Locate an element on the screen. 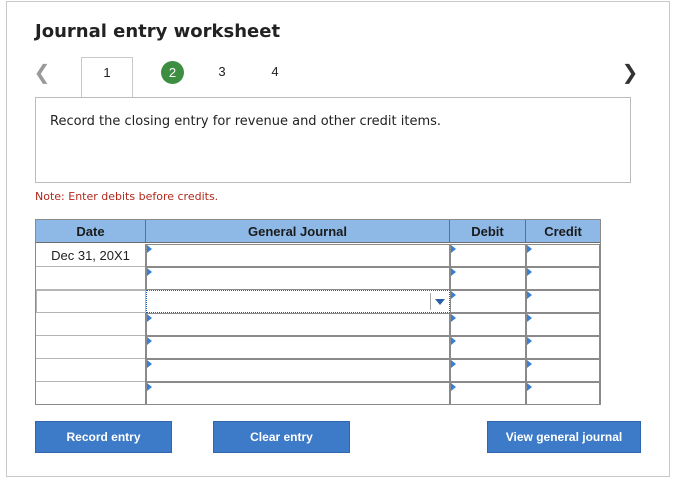 This screenshot has width=678, height=481. dropdown-divider is located at coordinates (430, 301).